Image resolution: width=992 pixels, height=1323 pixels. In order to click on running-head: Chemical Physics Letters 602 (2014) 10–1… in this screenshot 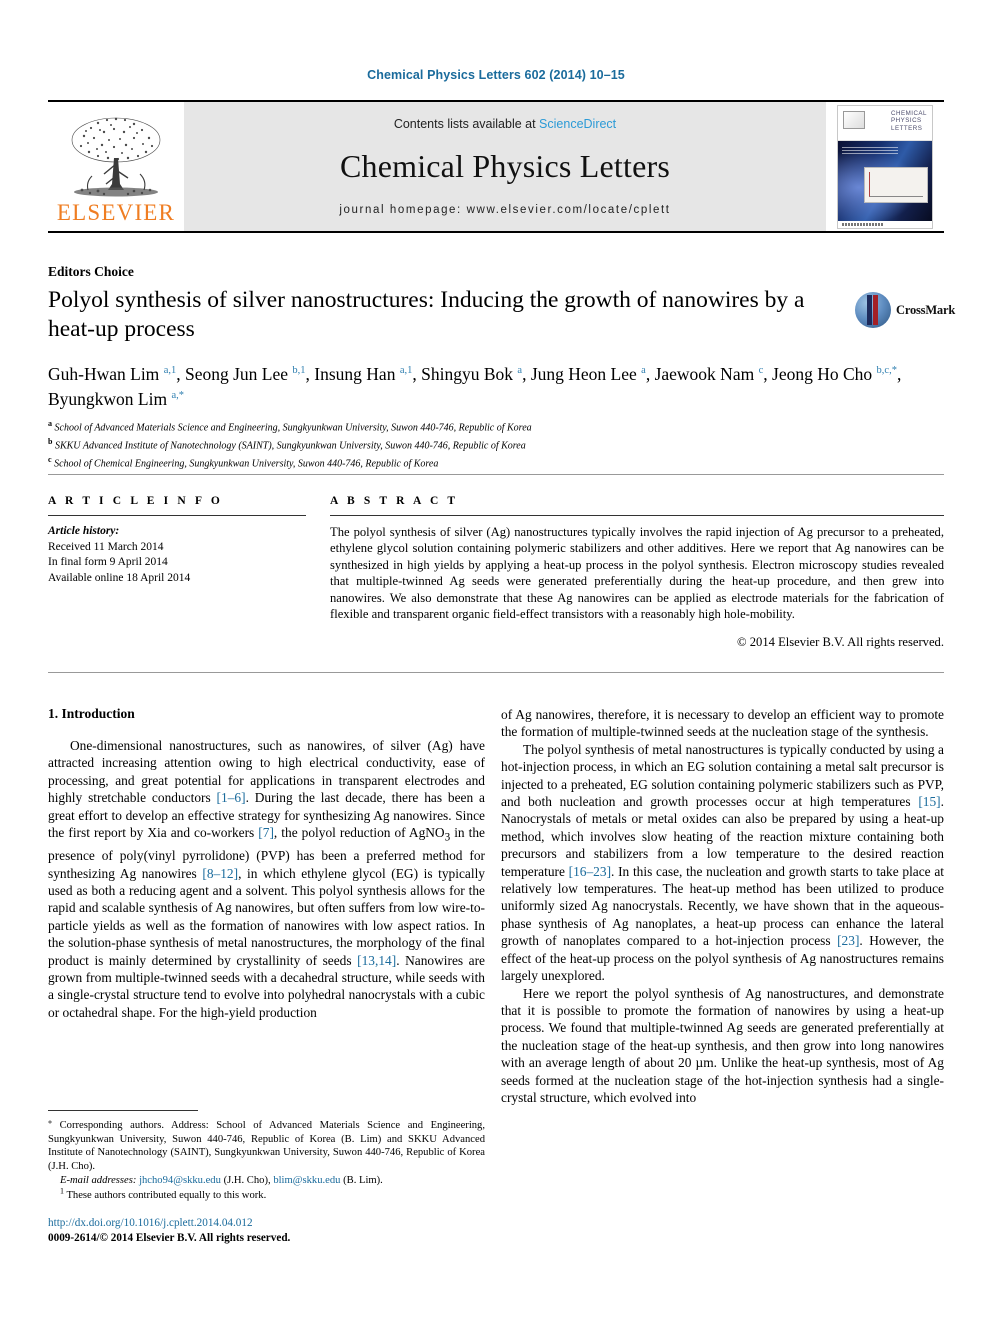, I will do `click(496, 75)`.